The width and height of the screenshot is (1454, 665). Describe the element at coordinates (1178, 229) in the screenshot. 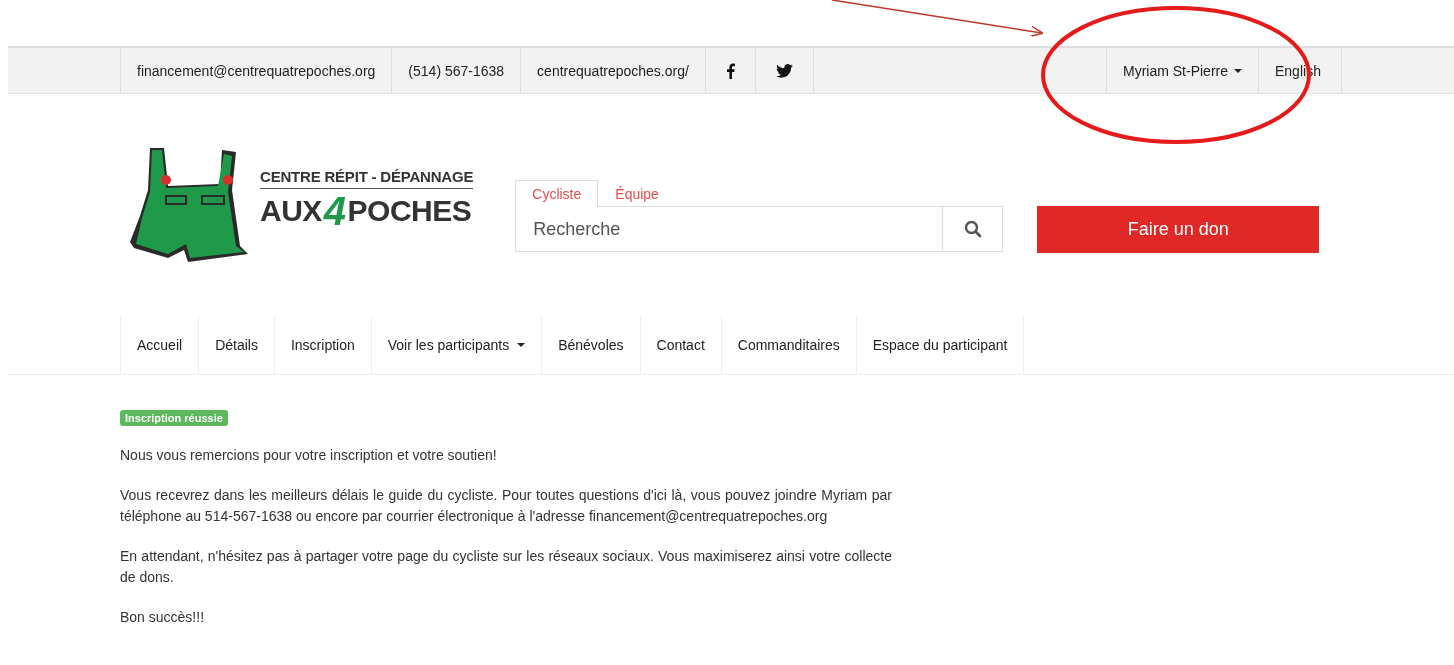

I see `donate-button: Faire un don` at that location.